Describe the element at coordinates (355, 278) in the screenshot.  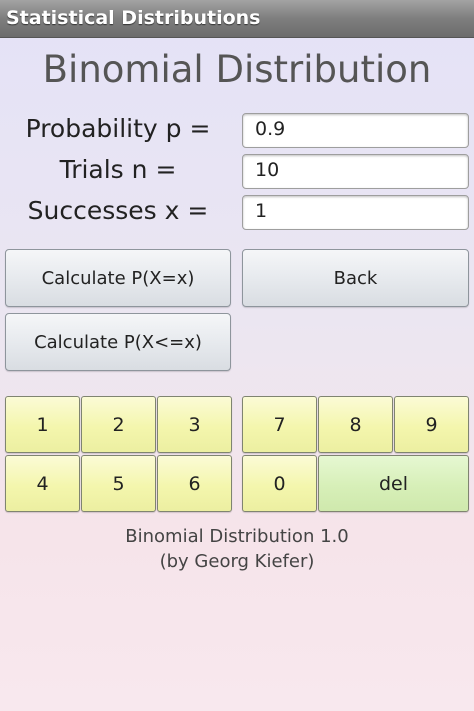
I see `back-button: Back` at that location.